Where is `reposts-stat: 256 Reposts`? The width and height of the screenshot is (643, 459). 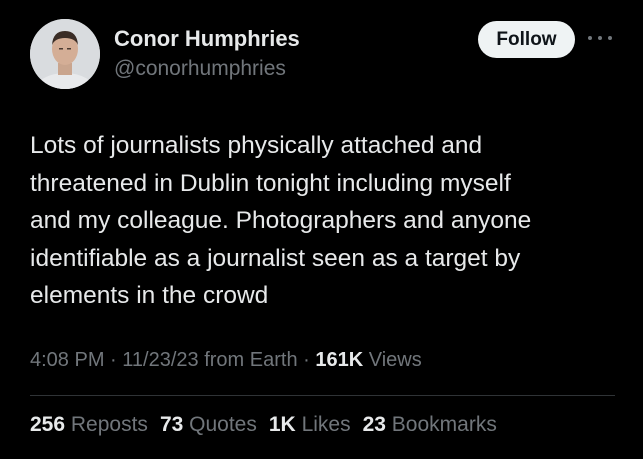 reposts-stat: 256 Reposts is located at coordinates (89, 425).